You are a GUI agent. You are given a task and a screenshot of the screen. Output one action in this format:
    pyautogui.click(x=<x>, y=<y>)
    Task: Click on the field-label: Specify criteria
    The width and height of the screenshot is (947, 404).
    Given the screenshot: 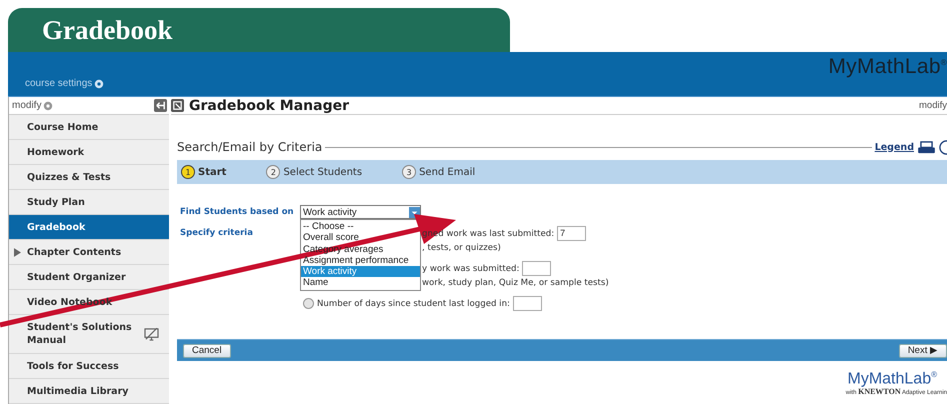 What is the action you would take?
    pyautogui.click(x=217, y=233)
    